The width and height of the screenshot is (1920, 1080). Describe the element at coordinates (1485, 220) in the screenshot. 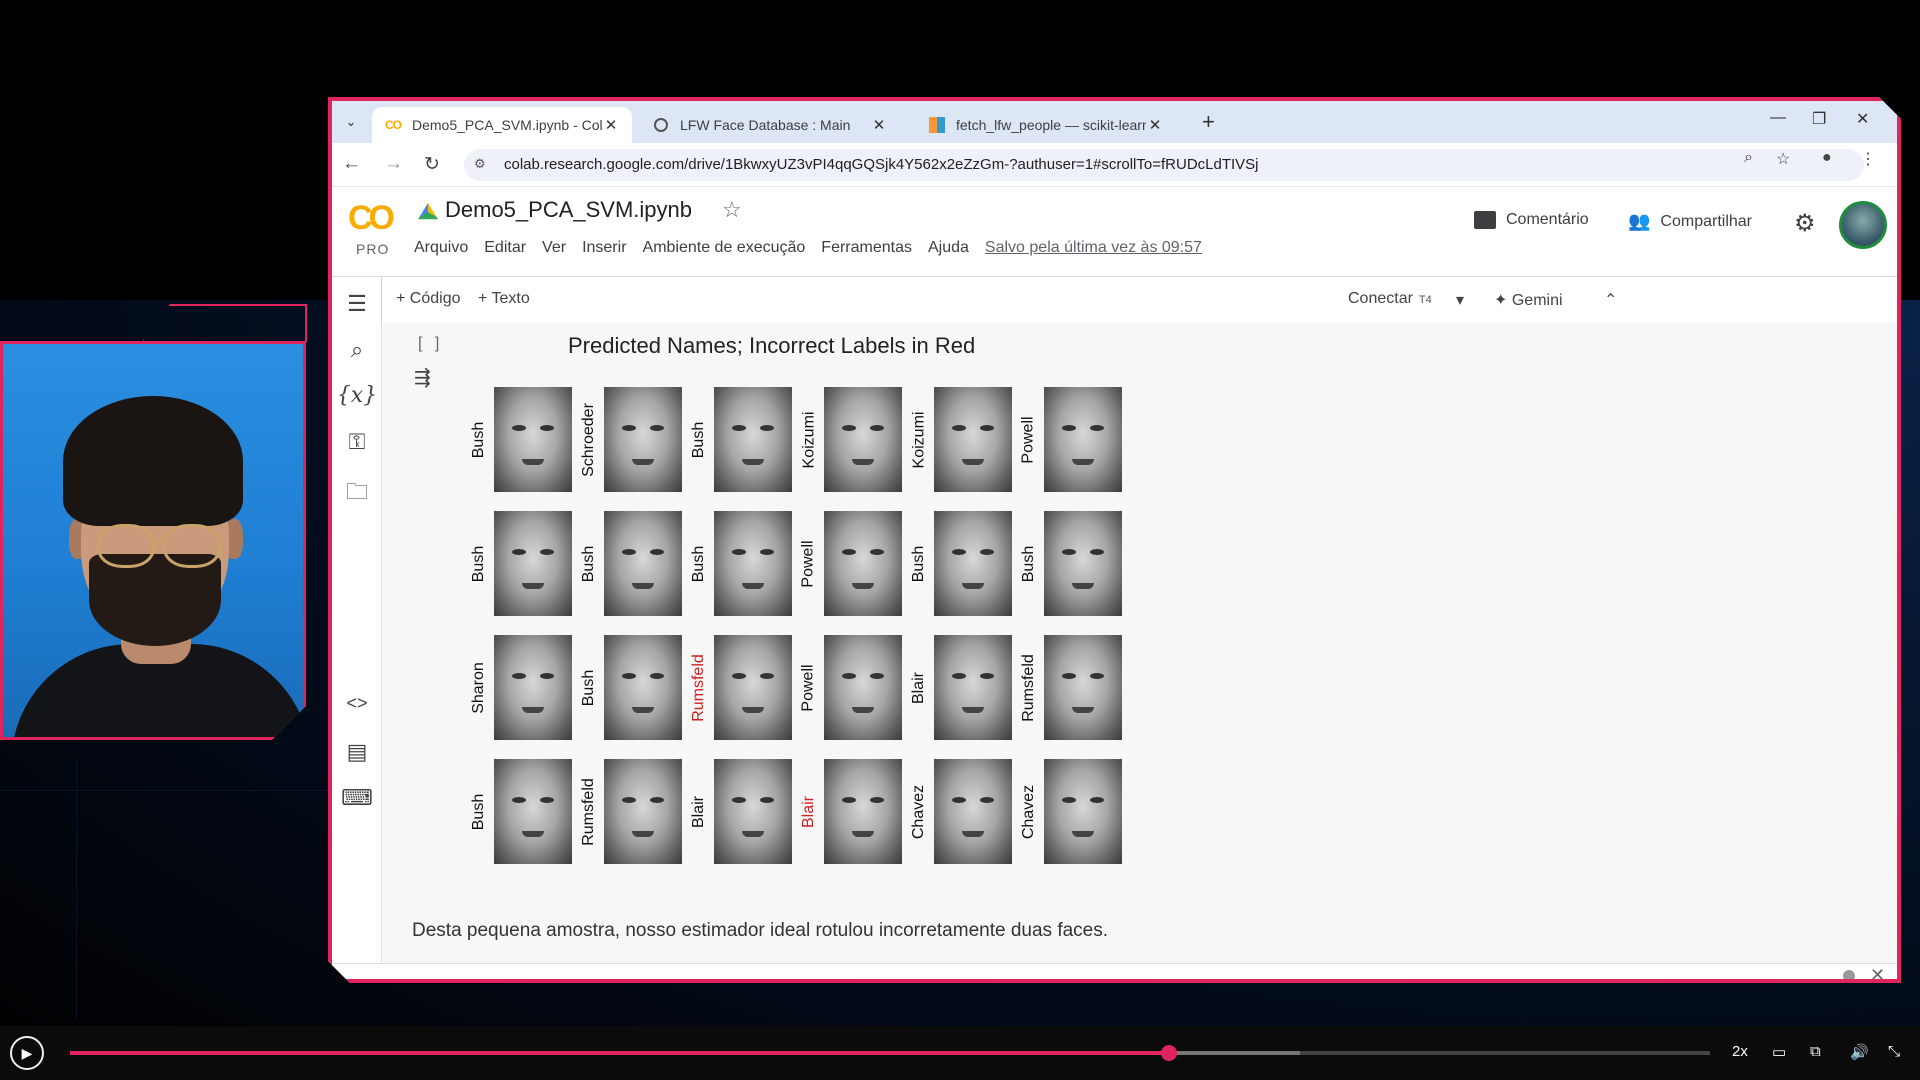

I see `comment-icon` at that location.